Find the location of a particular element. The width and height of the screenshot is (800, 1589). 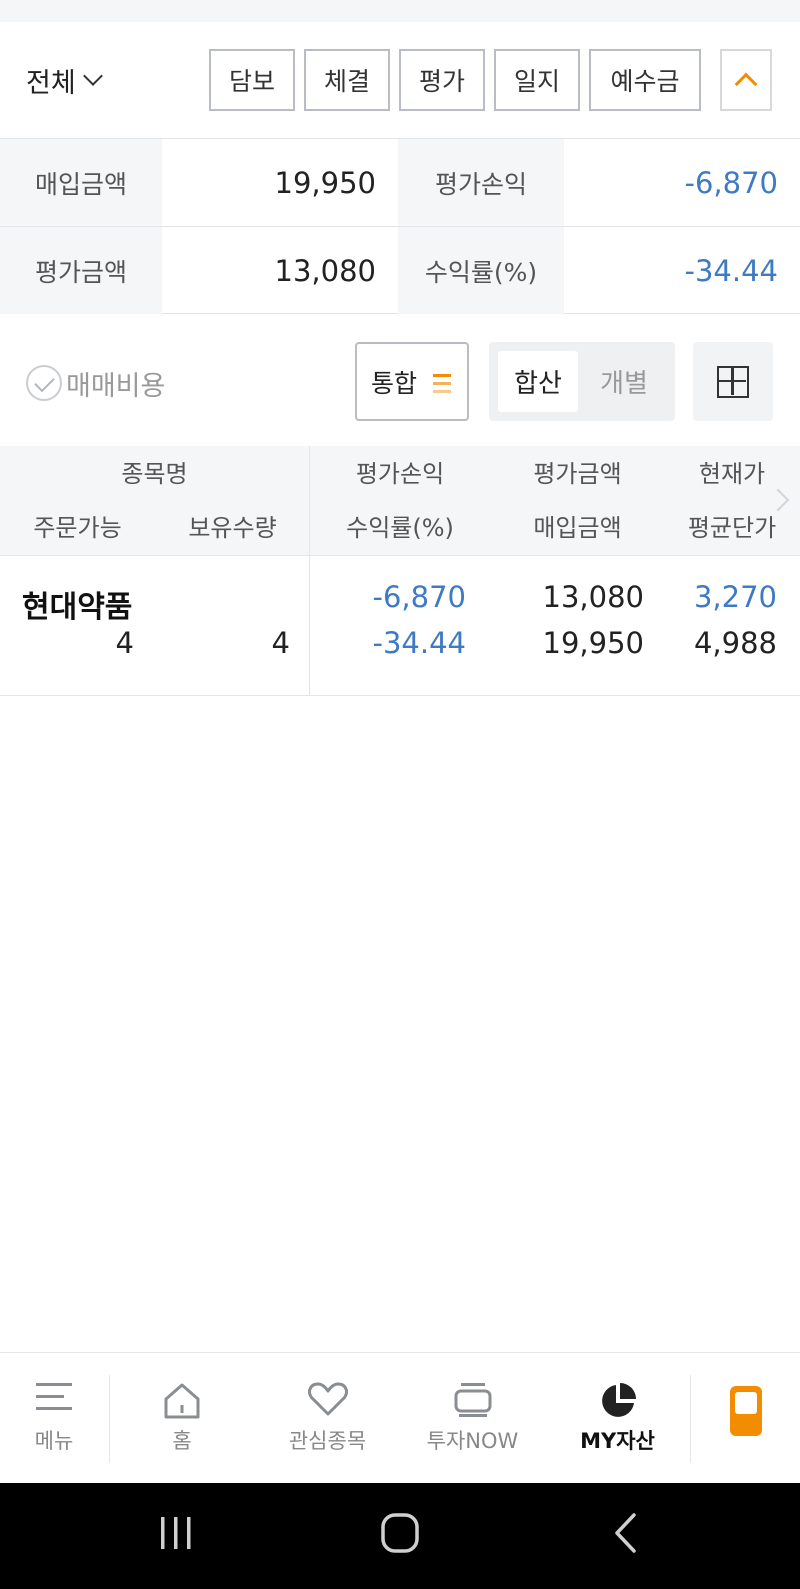

trading-fee-checkbox: 매매비용 is located at coordinates (95, 383).